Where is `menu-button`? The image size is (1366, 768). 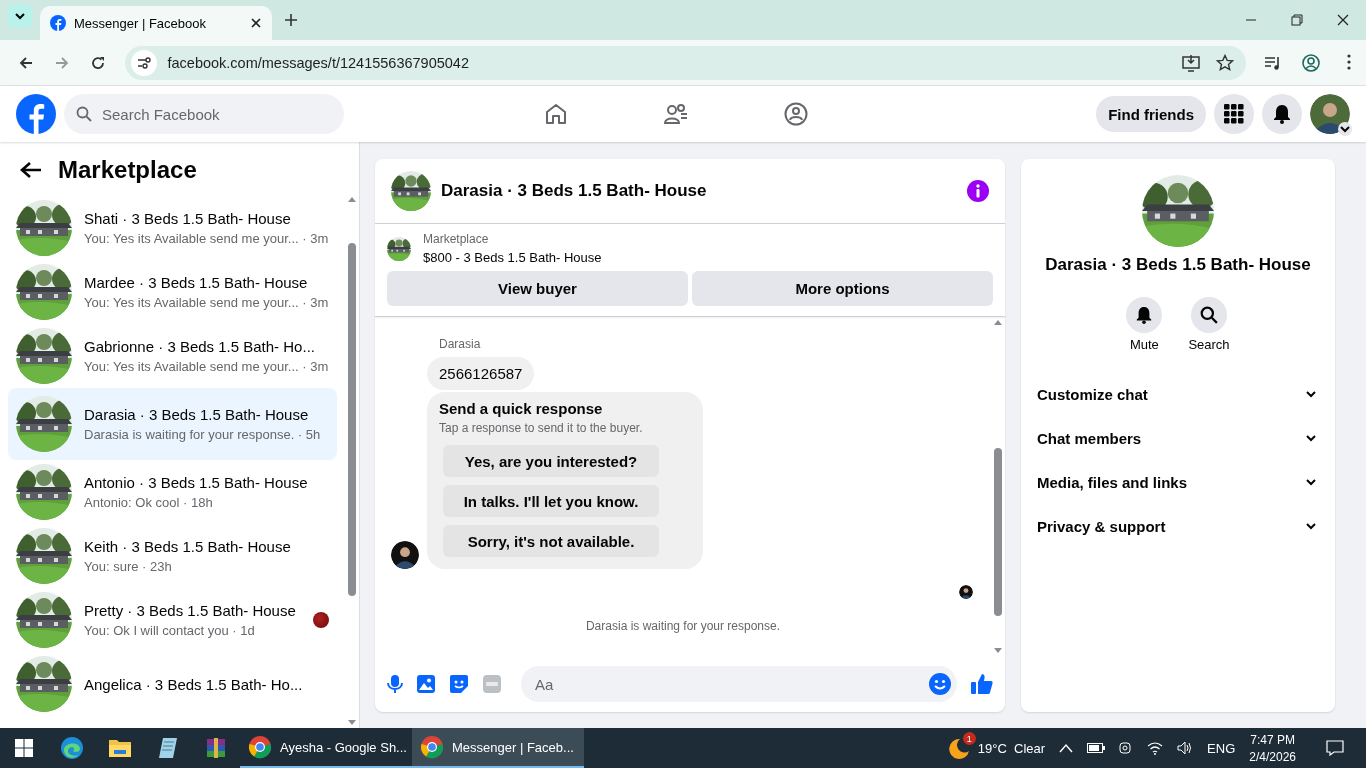
menu-button is located at coordinates (1234, 114).